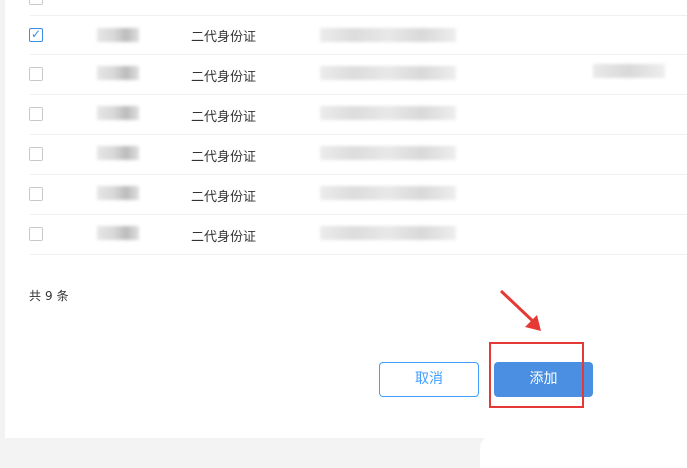 This screenshot has width=687, height=468. I want to click on total-number: 9, so click(49, 296).